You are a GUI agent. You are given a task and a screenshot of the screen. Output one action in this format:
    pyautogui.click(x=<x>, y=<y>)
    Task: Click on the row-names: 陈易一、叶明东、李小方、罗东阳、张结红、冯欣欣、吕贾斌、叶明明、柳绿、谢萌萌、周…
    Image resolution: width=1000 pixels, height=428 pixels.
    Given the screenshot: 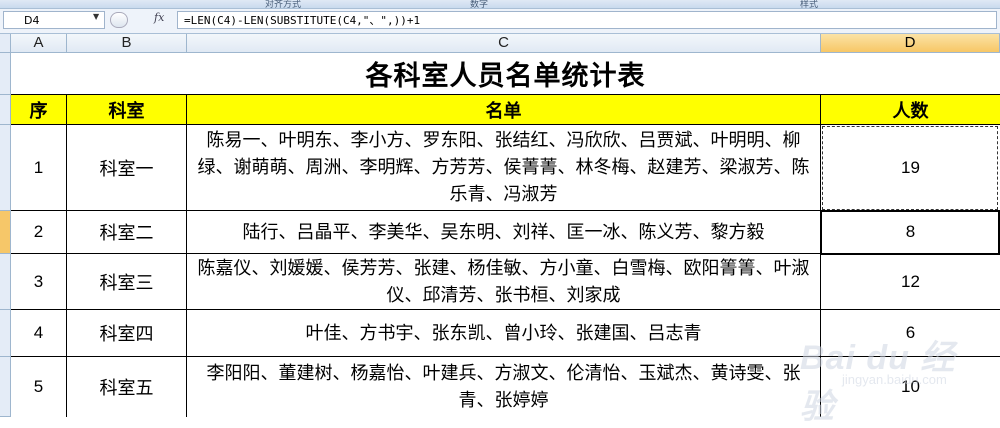 What is the action you would take?
    pyautogui.click(x=504, y=168)
    